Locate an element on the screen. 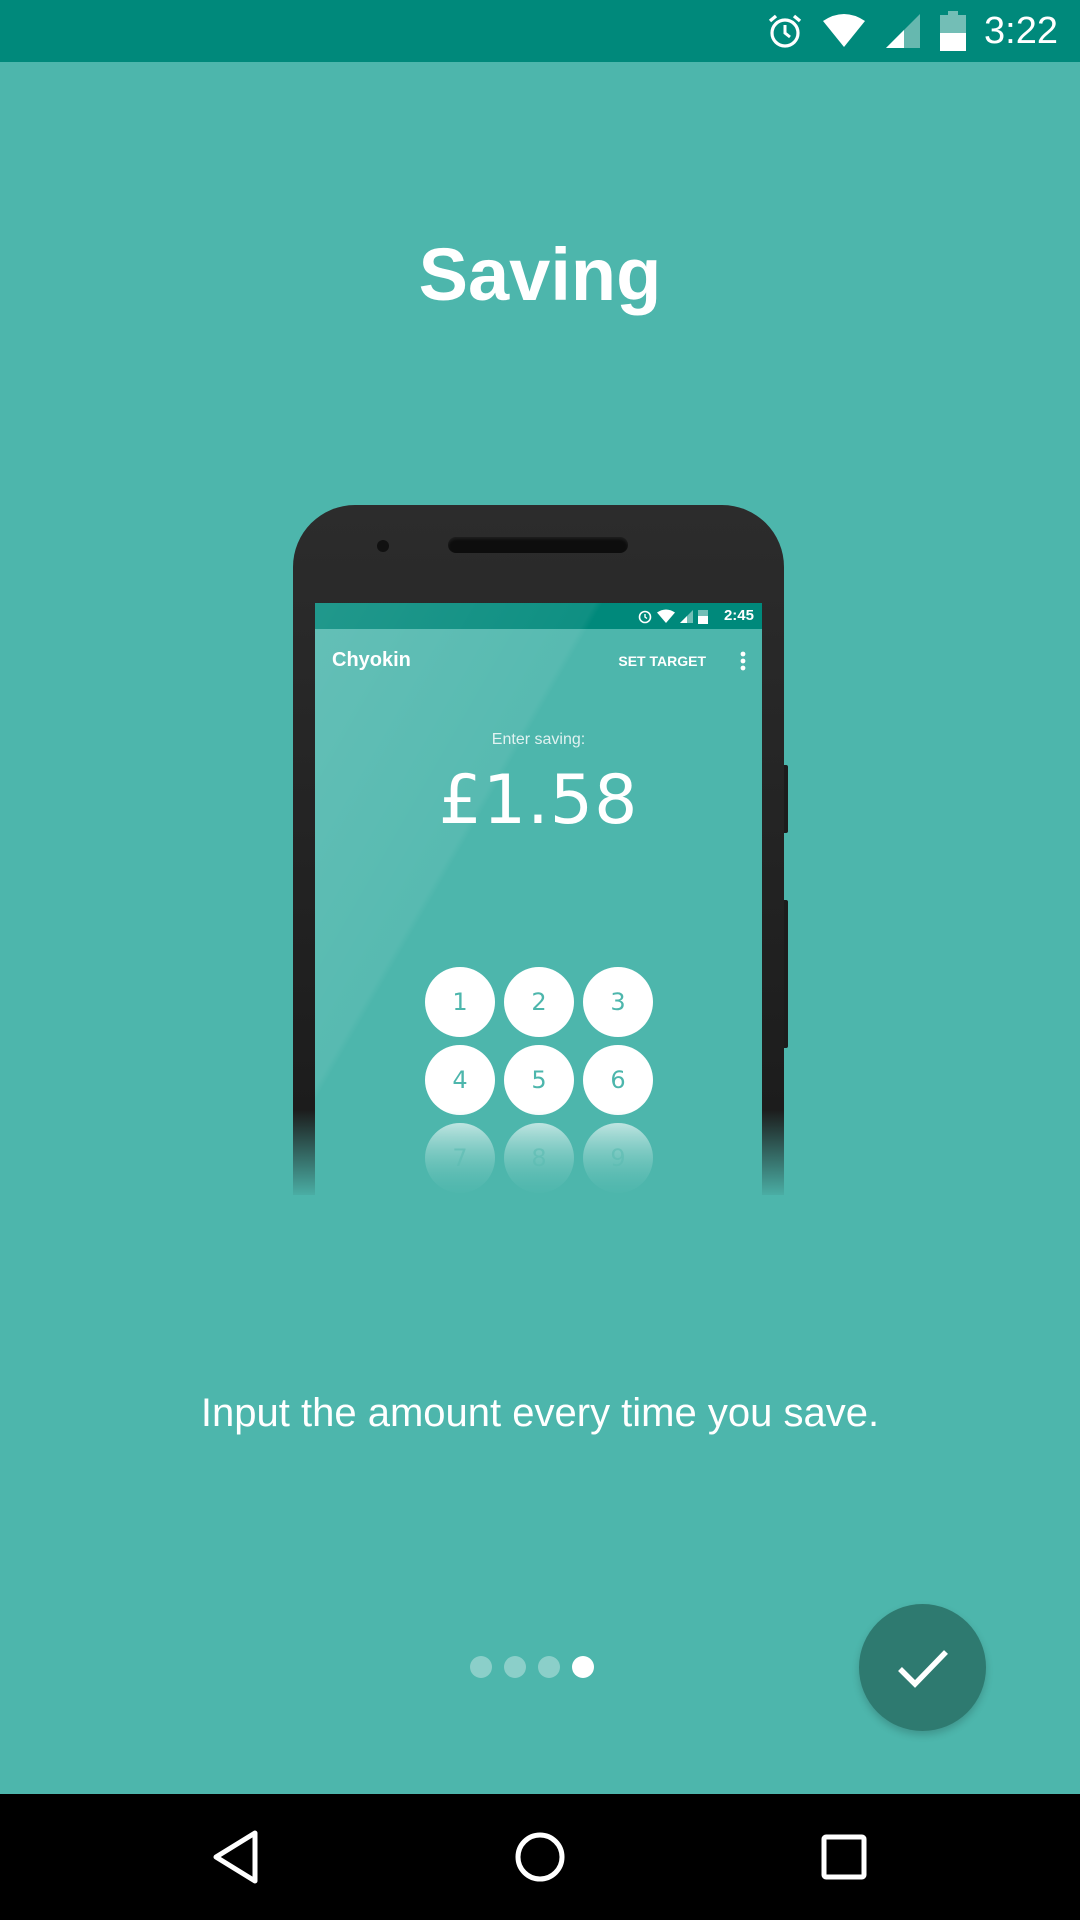 The image size is (1080, 1920). back-icon is located at coordinates (235, 1857).